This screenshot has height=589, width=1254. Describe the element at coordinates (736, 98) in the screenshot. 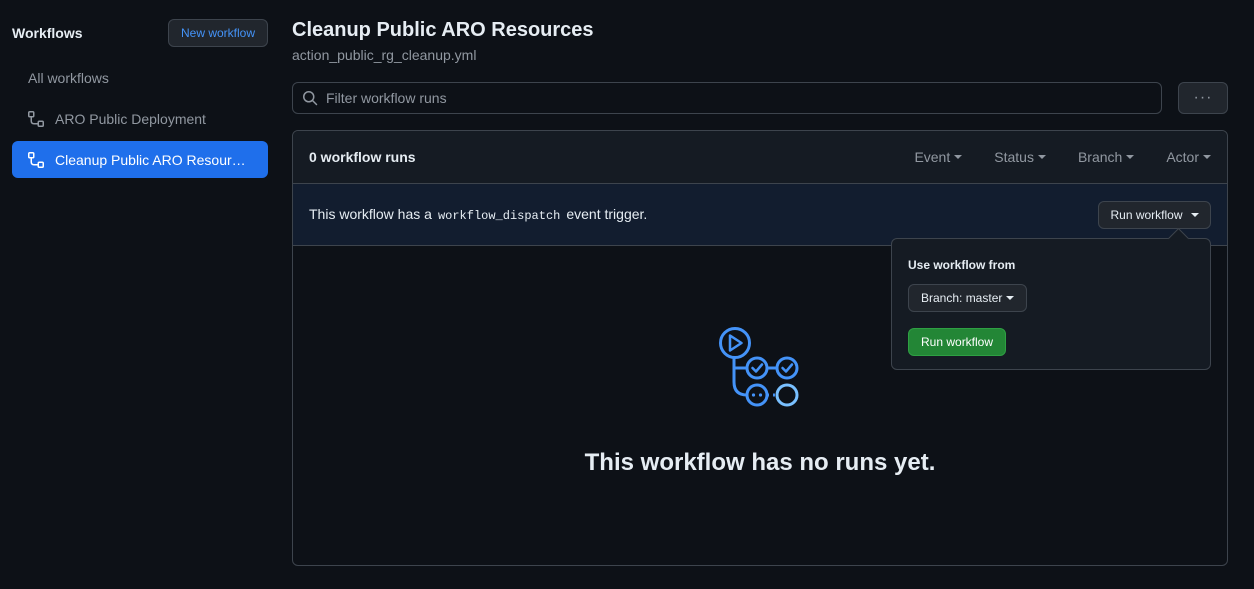

I see `filter-workflow-runs-input` at that location.